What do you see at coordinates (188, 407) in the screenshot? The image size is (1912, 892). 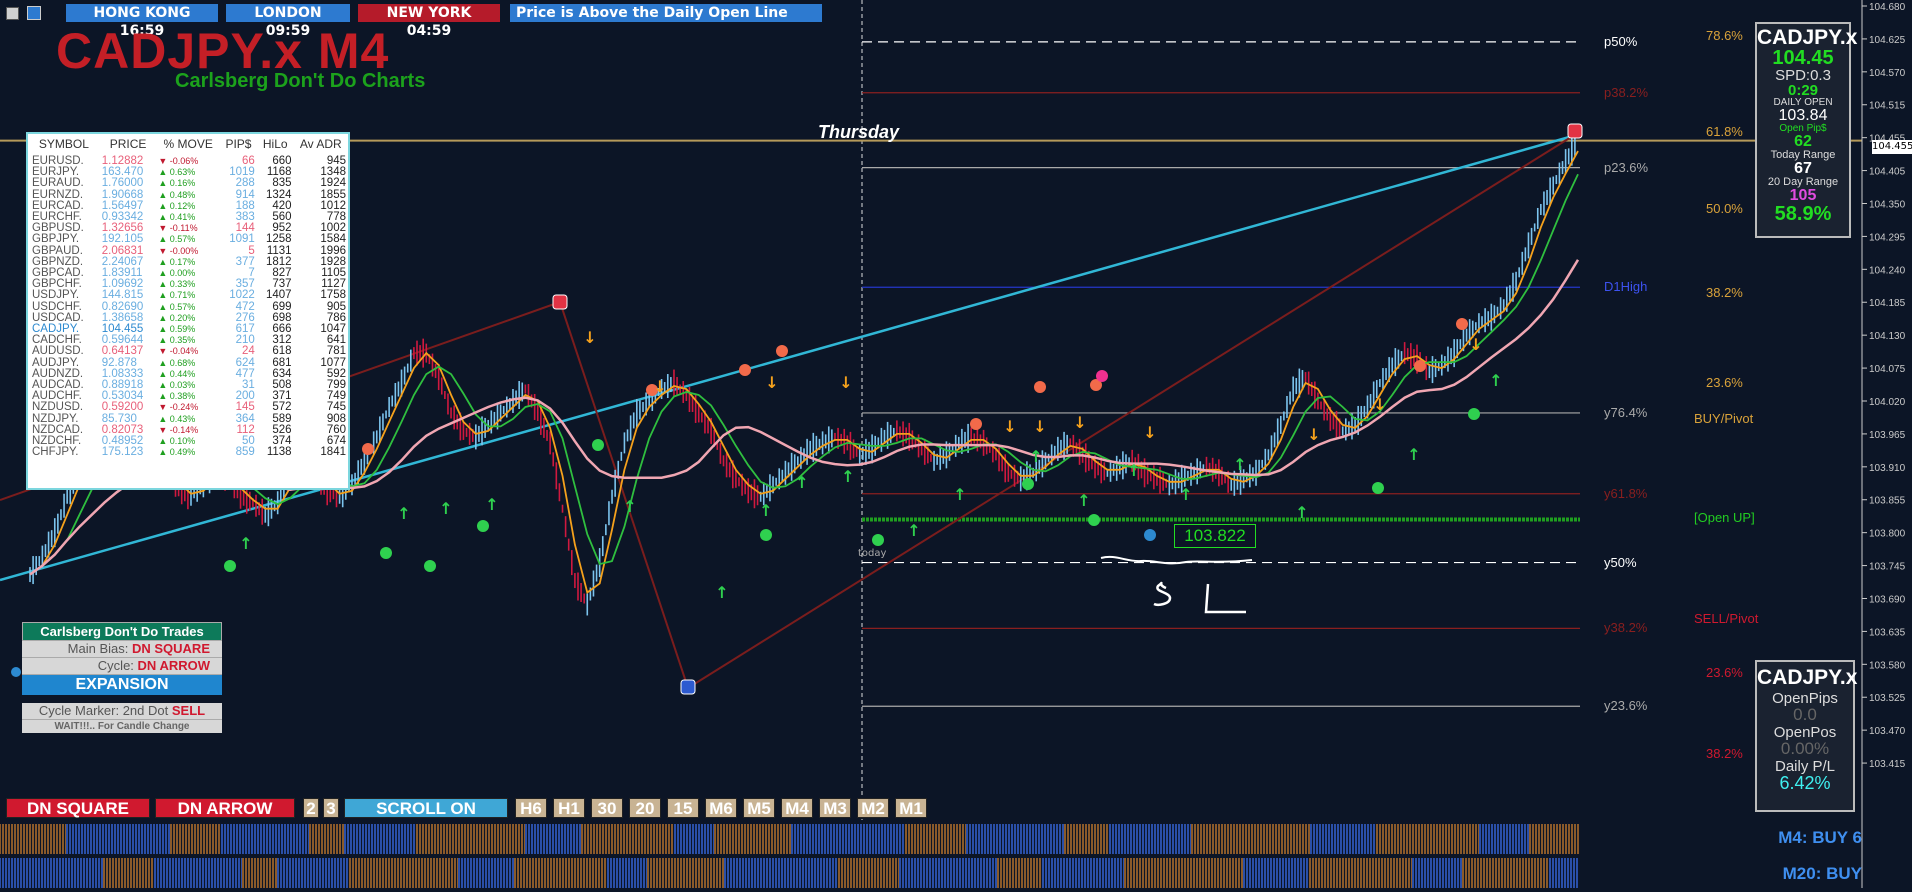 I see `table-row: NZDUSD. 0.59200 ▼ -0.24% 145 572 745` at bounding box center [188, 407].